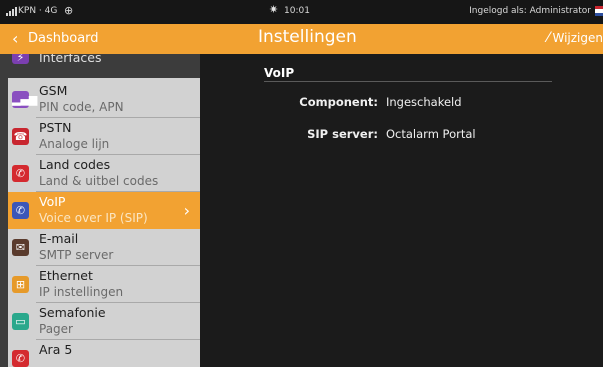  Describe the element at coordinates (548, 38) in the screenshot. I see `pencil-icon: ⁄` at that location.